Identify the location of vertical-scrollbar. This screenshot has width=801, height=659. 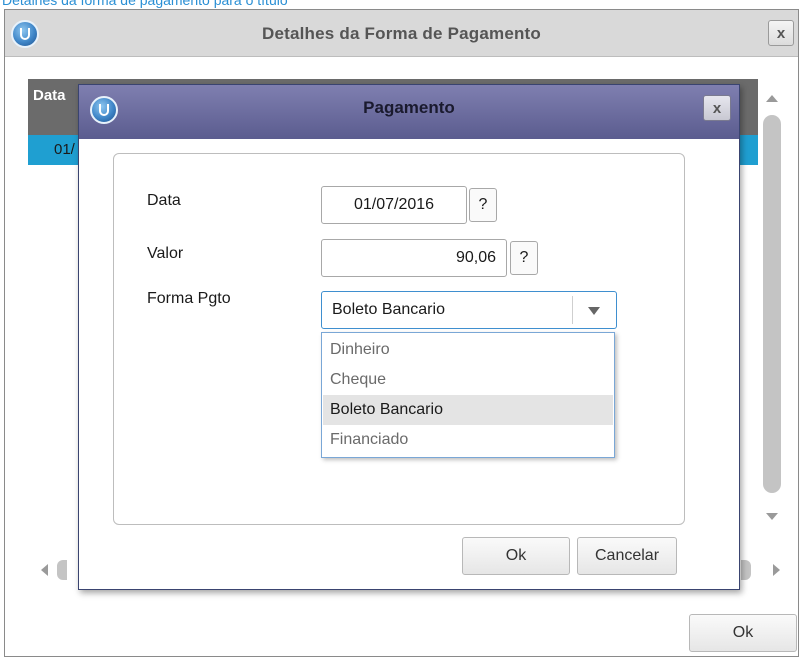
(772, 309).